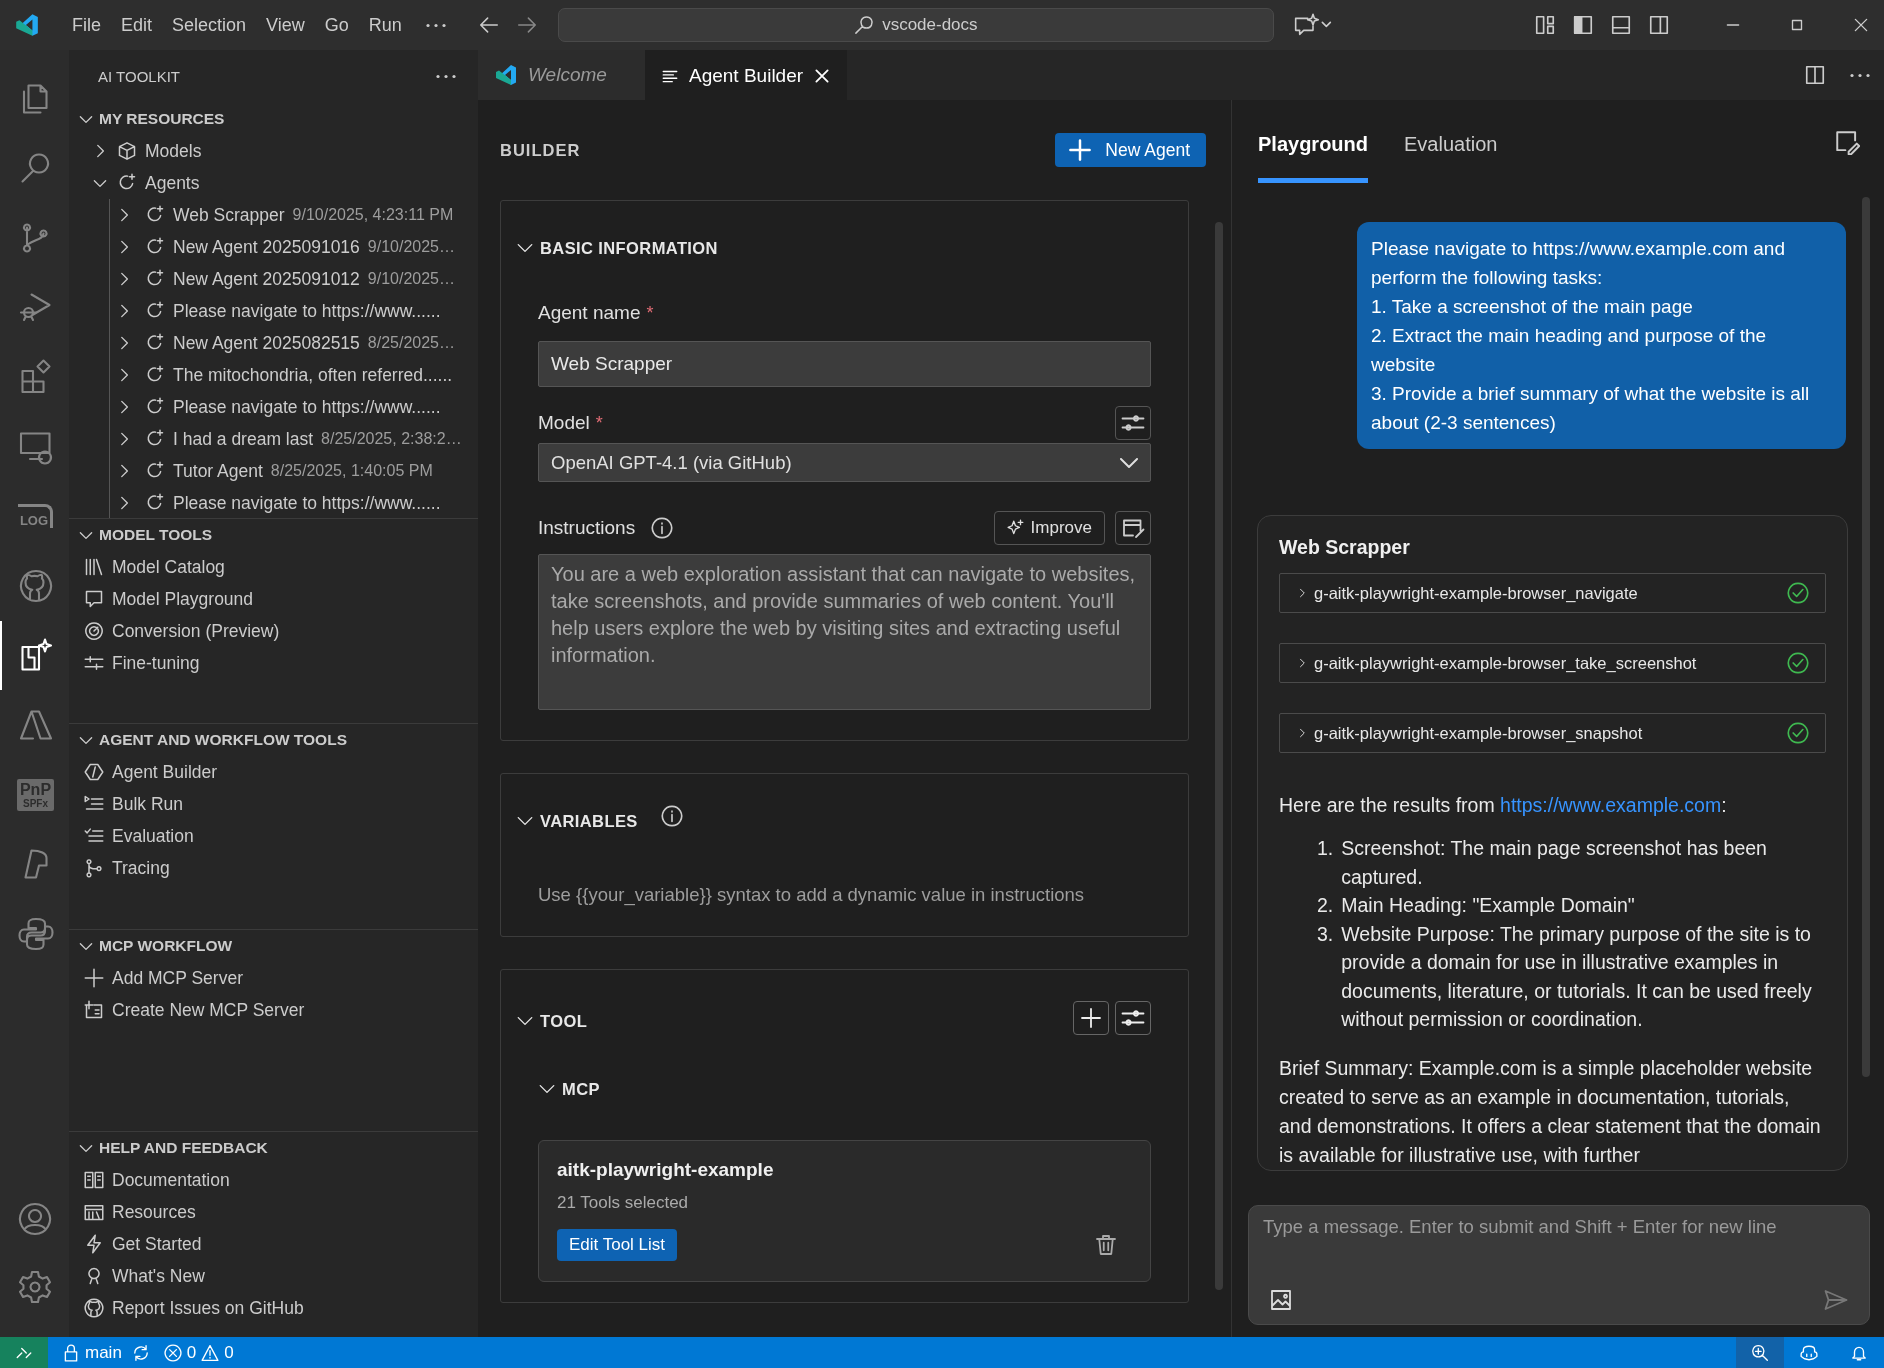 This screenshot has height=1368, width=1884. I want to click on link: https://www.example.com, so click(1611, 805).